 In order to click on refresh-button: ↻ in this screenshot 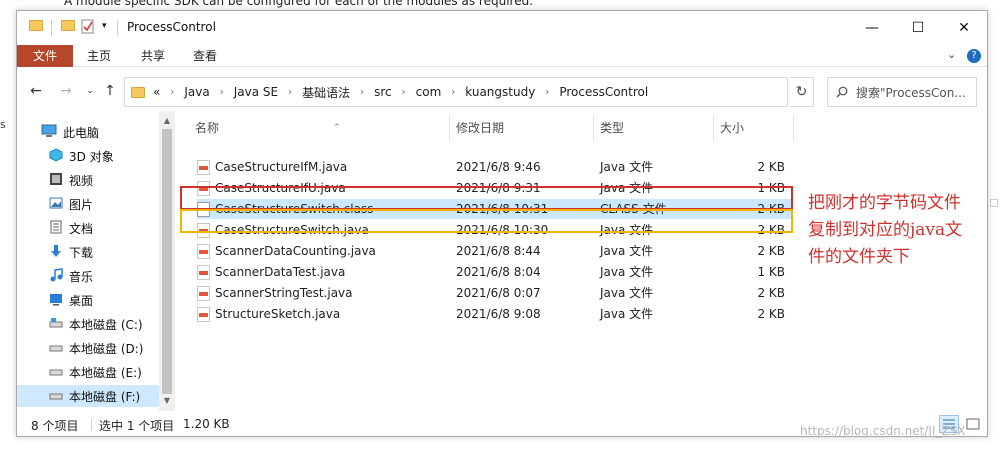, I will do `click(802, 92)`.